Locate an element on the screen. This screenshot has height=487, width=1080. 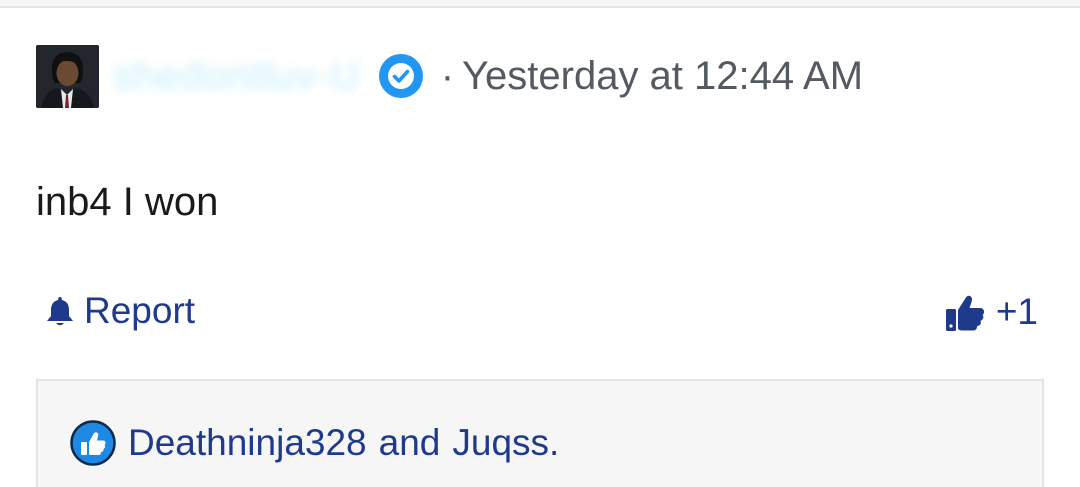
post-header: shedontluv-U · Yesterday at 12:44 AM is located at coordinates (449, 76).